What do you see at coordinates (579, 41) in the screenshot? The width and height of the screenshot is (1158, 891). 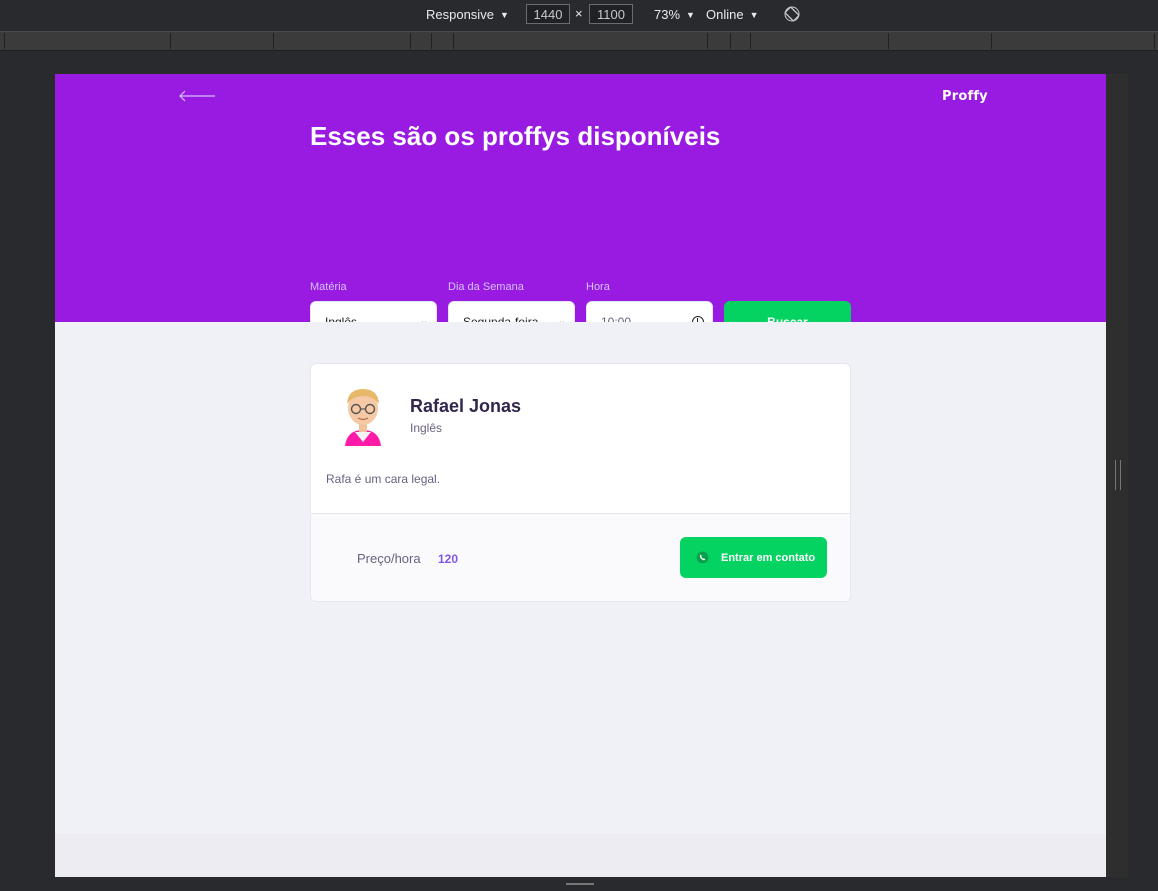 I see `media-query-ruler` at bounding box center [579, 41].